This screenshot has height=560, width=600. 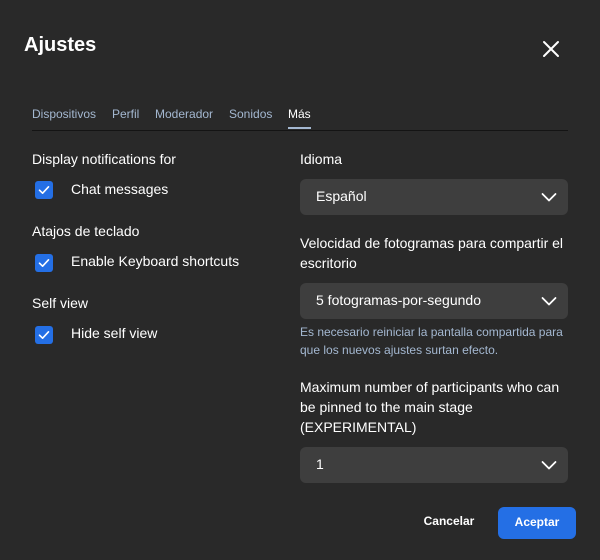 I want to click on accept-button: Aceptar, so click(x=537, y=523).